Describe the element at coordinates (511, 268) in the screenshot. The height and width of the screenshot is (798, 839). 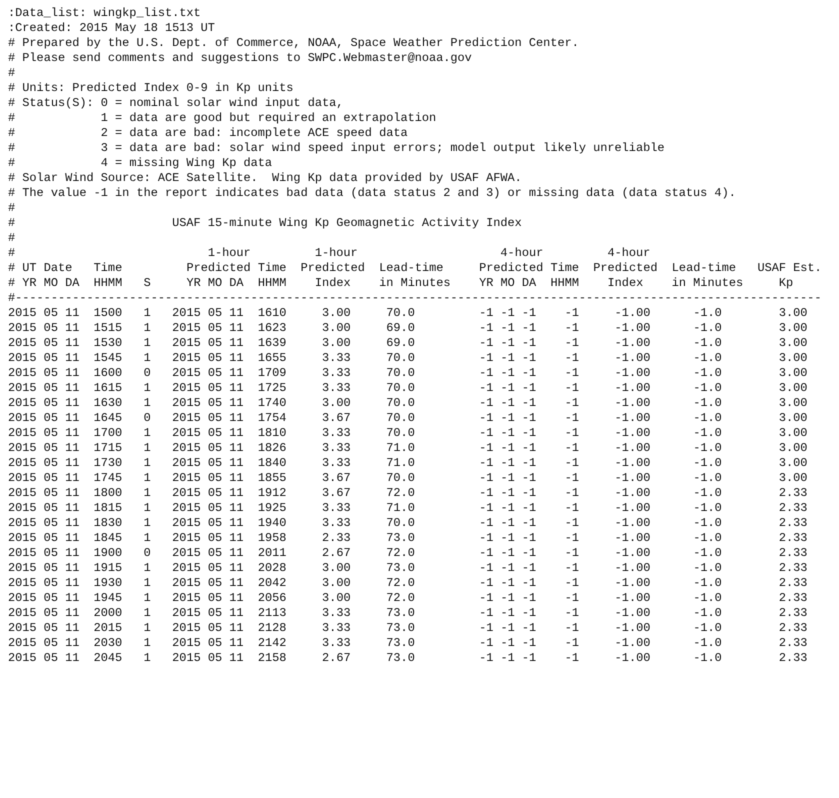
I see `column-header: Predicted` at that location.